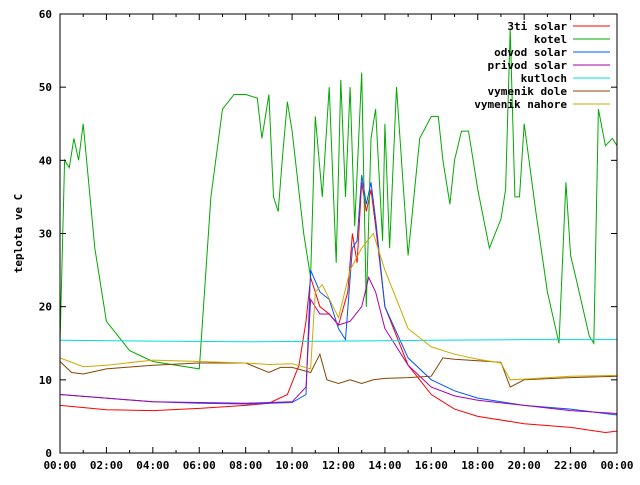 The width and height of the screenshot is (640, 485). What do you see at coordinates (477, 465) in the screenshot?
I see `x-tick-label: 18:00` at bounding box center [477, 465].